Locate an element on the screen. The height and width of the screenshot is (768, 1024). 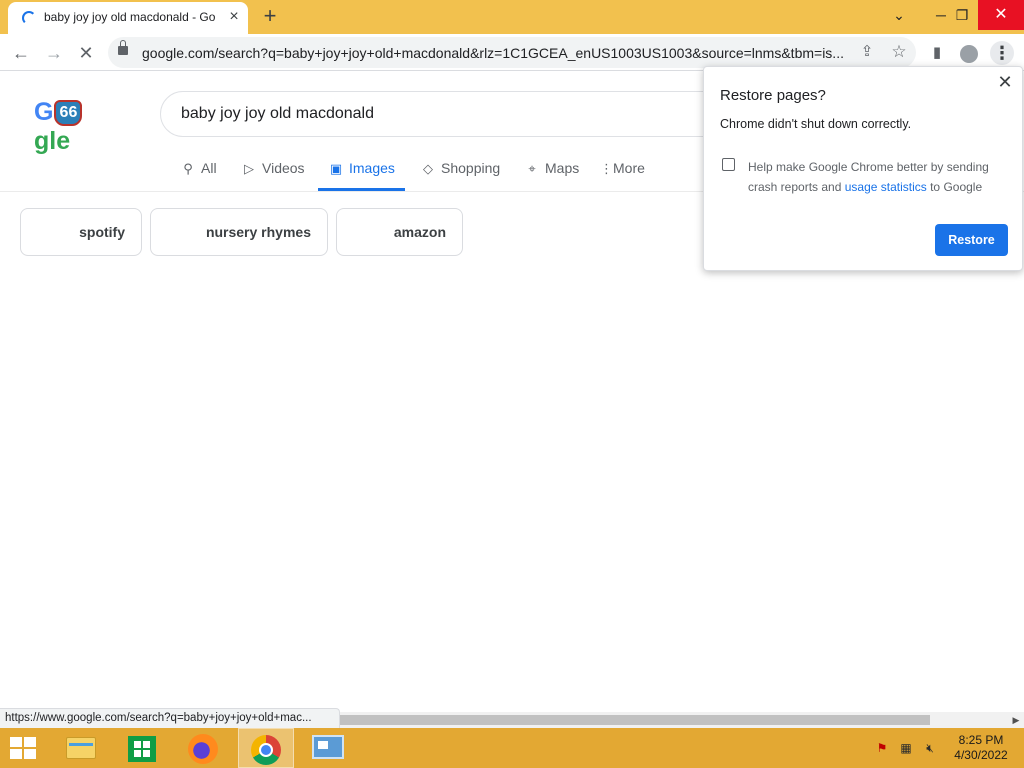
tab-label: More is located at coordinates (629, 168).